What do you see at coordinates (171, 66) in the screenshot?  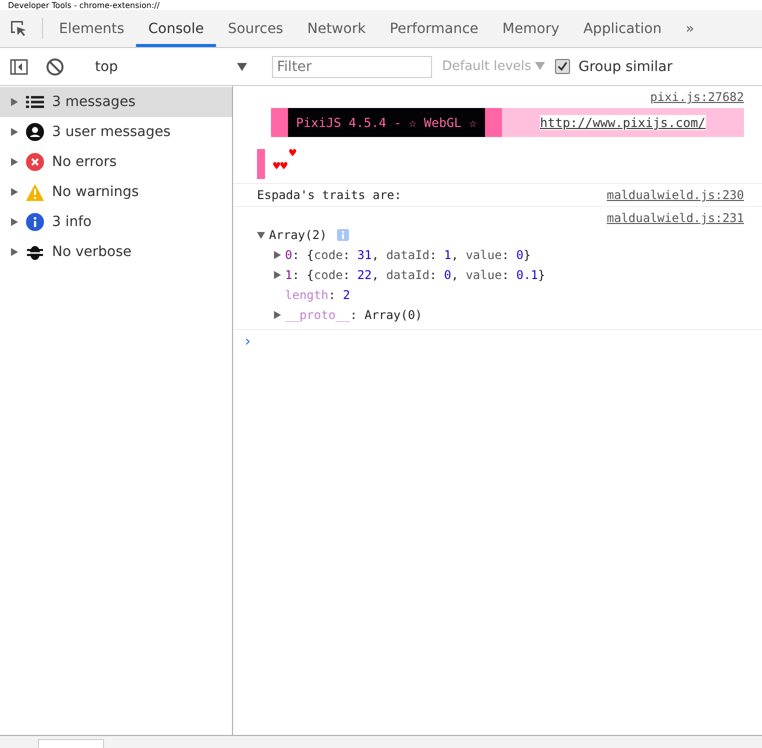 I see `context-dropdown: top` at bounding box center [171, 66].